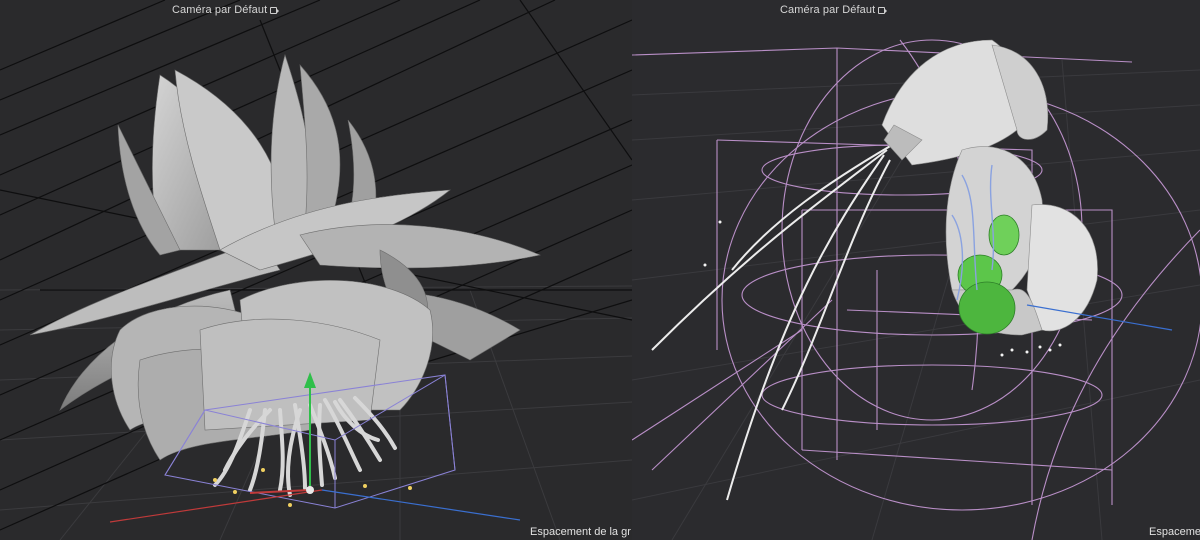  I want to click on grid-spacing-label: Espaceme, so click(1174, 532).